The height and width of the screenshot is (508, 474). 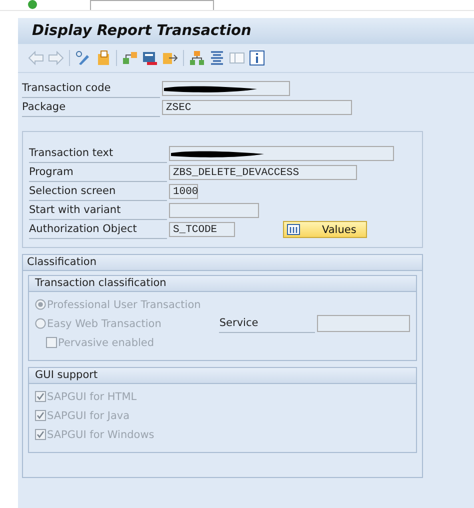 What do you see at coordinates (293, 229) in the screenshot?
I see `table-icon` at bounding box center [293, 229].